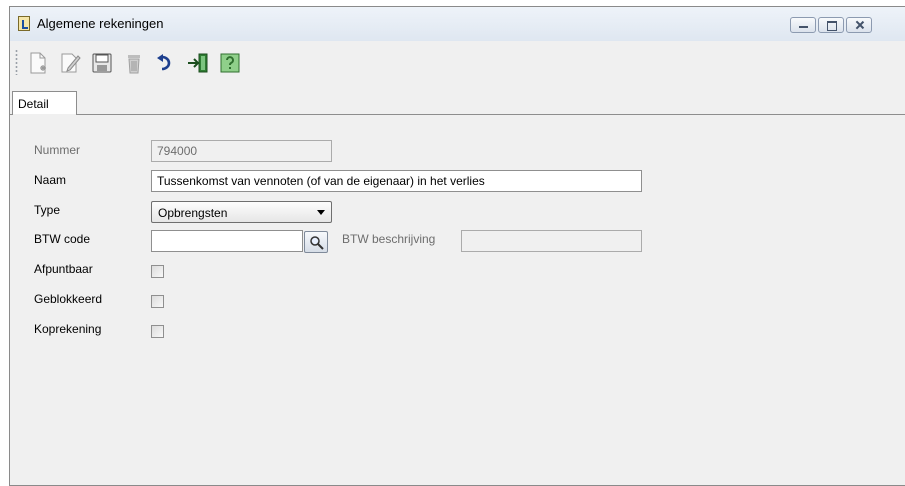  Describe the element at coordinates (24, 23) in the screenshot. I see `app-icon` at that location.